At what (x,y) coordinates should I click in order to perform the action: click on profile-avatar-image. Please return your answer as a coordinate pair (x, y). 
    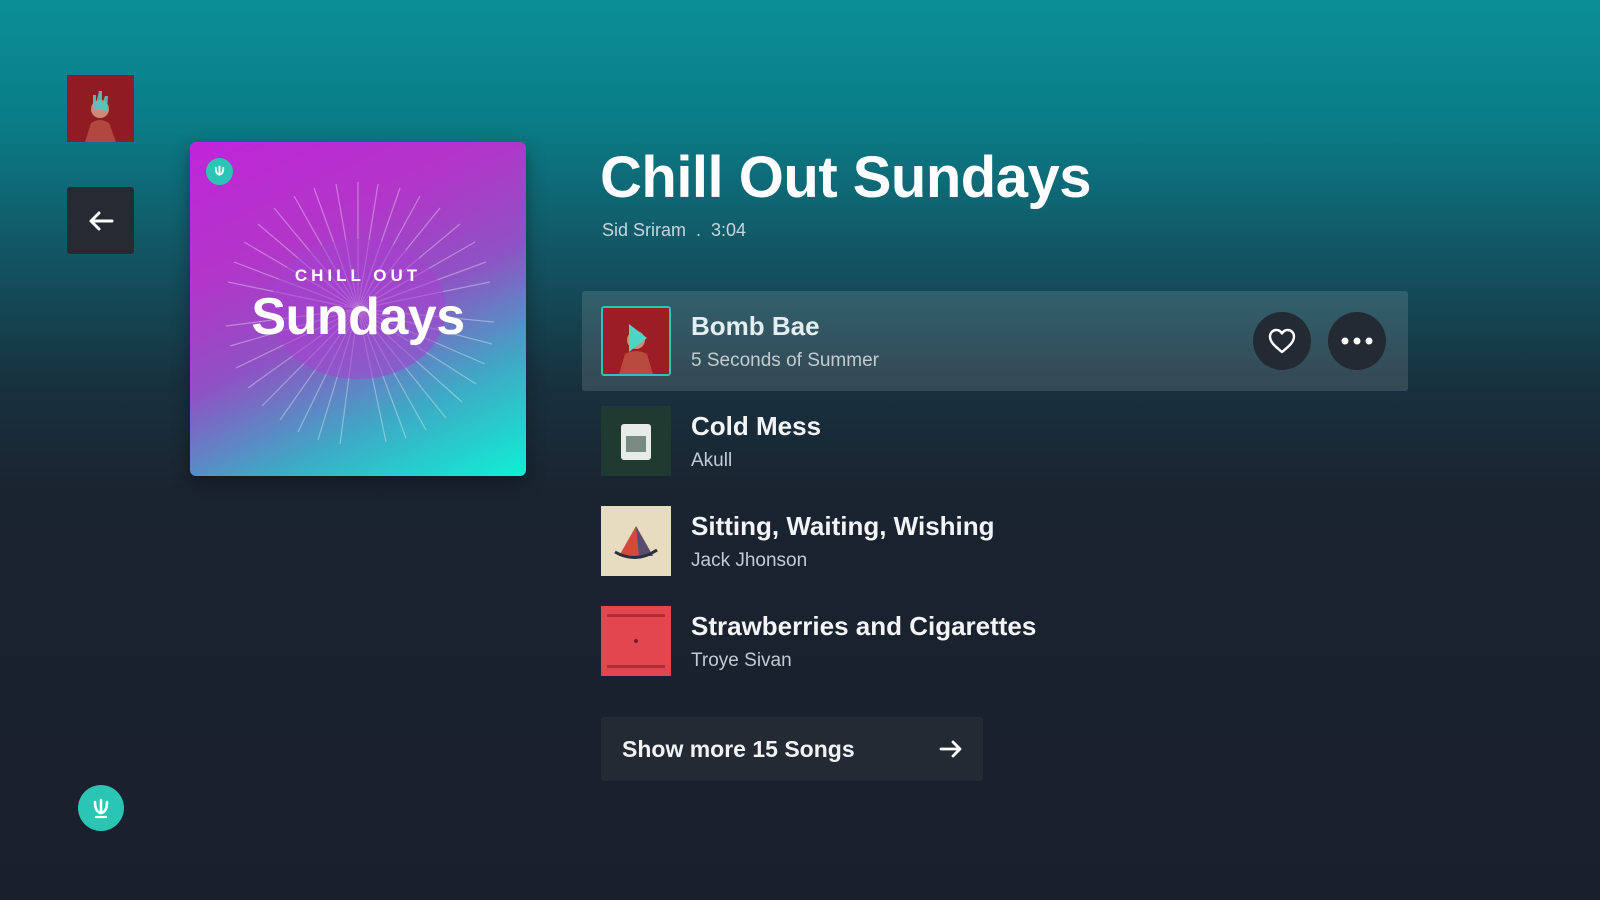
    Looking at the image, I should click on (100, 108).